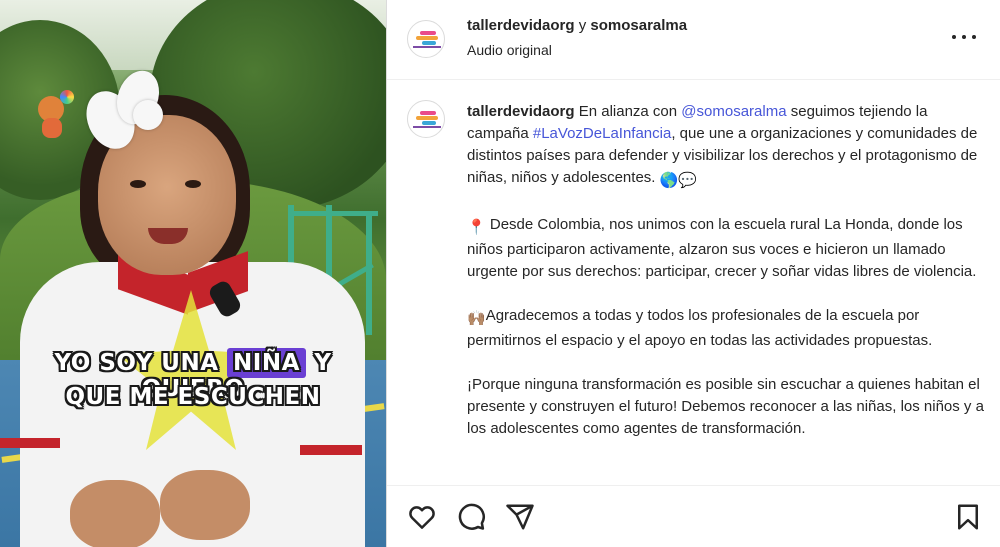 The image size is (1000, 547). I want to click on action-bar, so click(693, 516).